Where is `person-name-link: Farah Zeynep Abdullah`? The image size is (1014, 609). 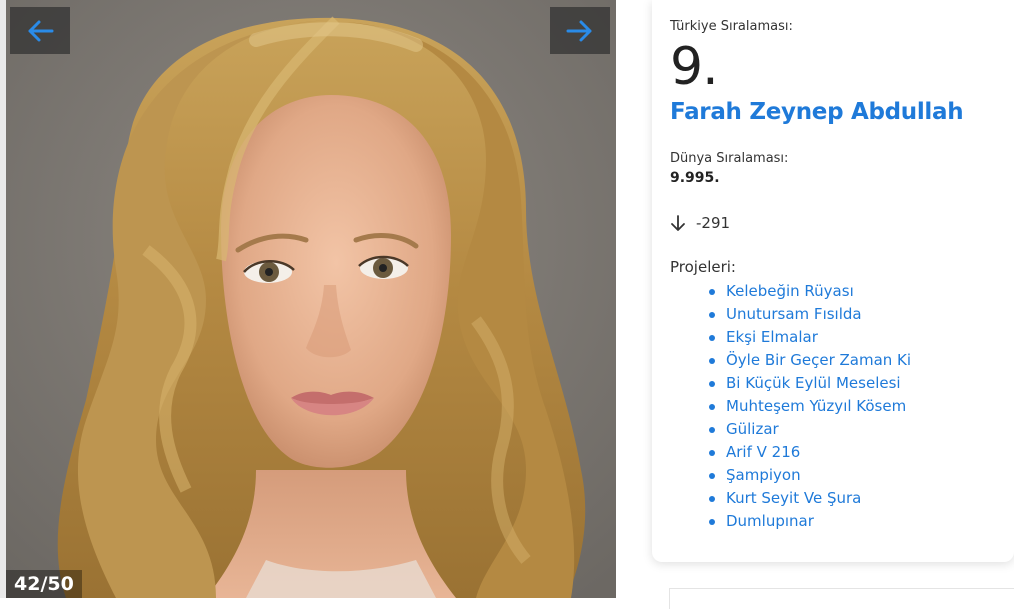
person-name-link: Farah Zeynep Abdullah is located at coordinates (817, 112).